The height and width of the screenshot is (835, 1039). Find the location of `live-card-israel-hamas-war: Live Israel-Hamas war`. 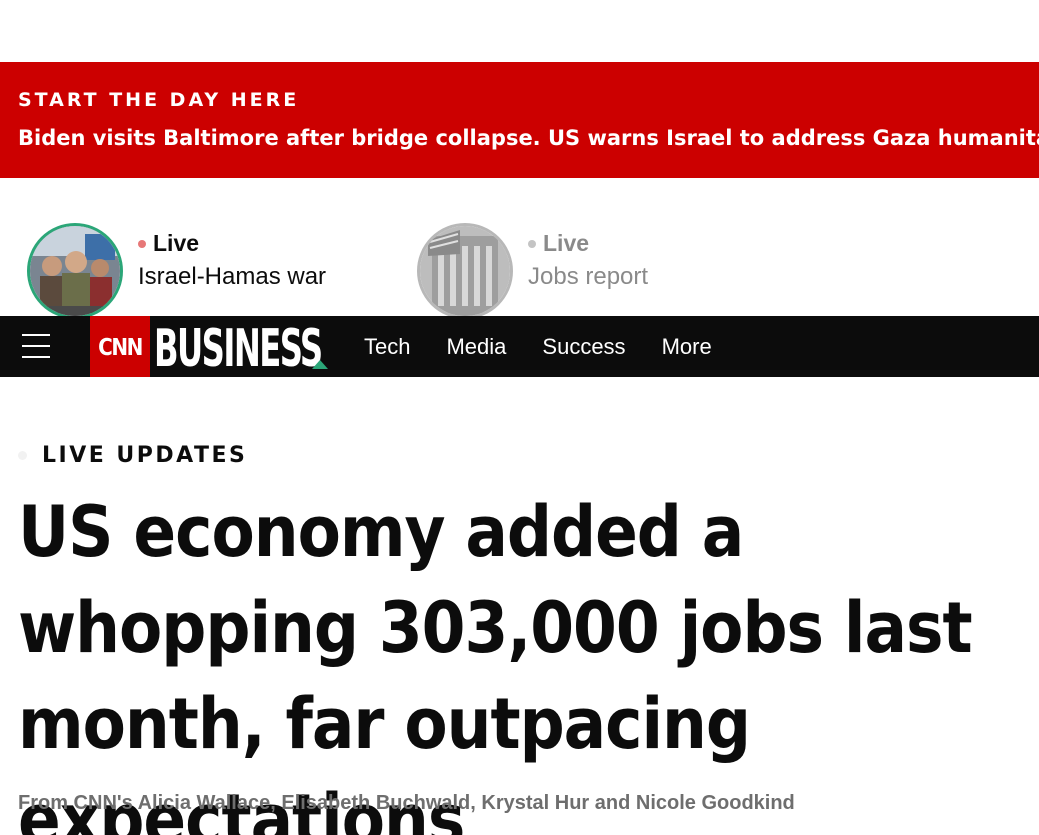

live-card-israel-hamas-war: Live Israel-Hamas war is located at coordinates (207, 270).